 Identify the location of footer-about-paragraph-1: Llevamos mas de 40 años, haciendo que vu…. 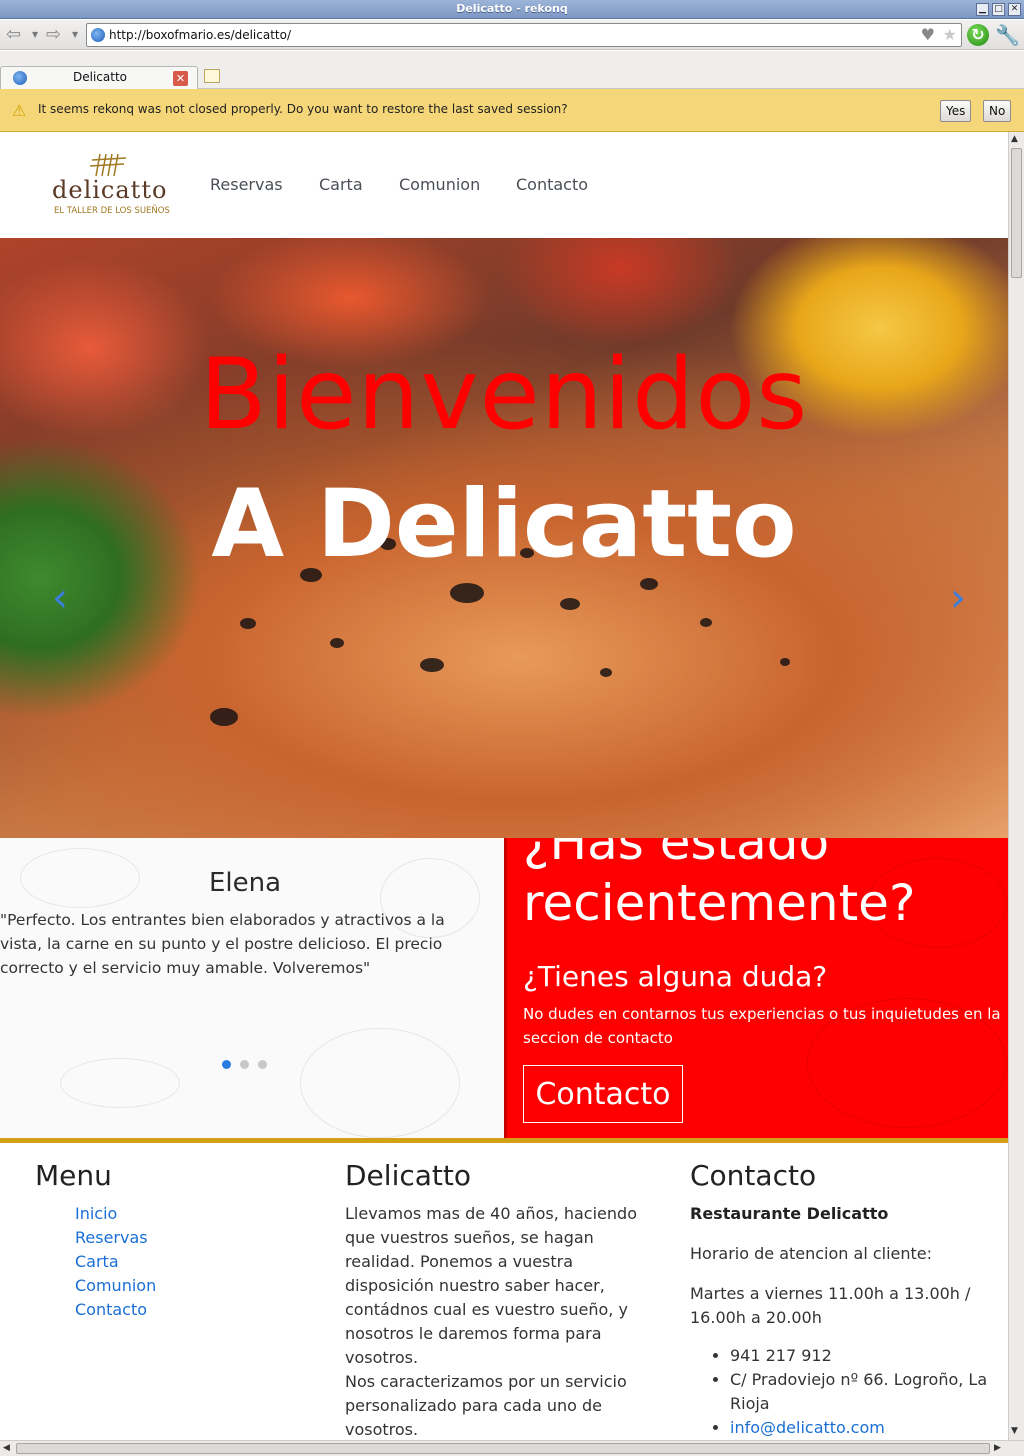
(491, 1285).